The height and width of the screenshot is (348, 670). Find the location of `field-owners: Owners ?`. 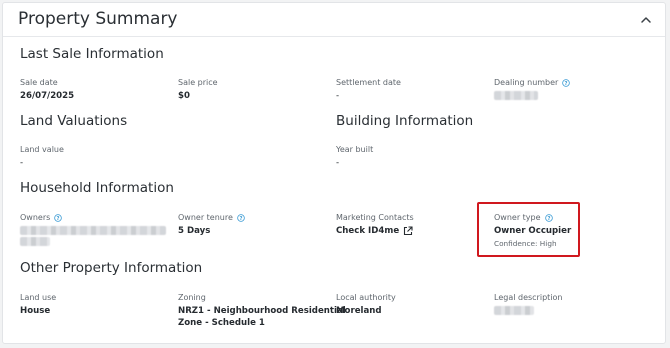

field-owners: Owners ? is located at coordinates (93, 229).